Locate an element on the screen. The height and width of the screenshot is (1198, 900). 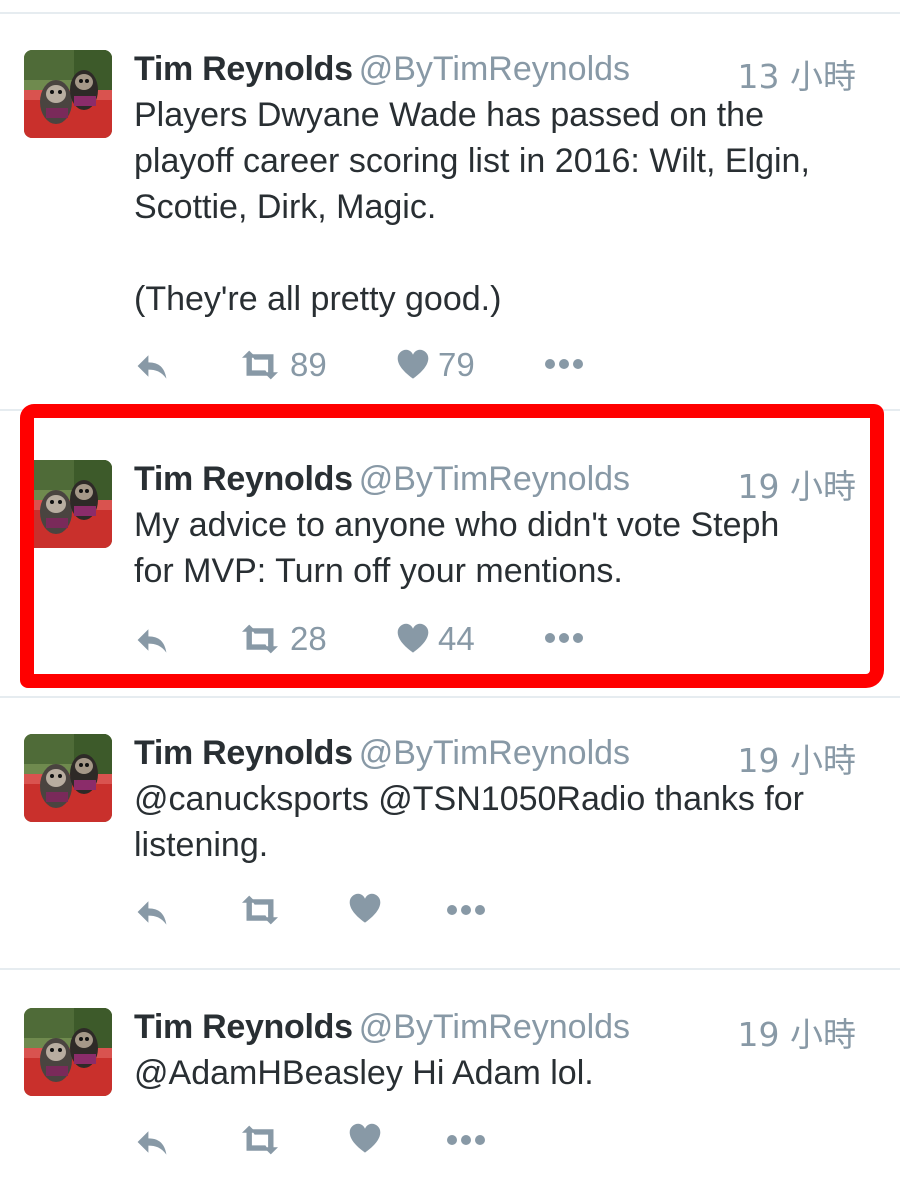
retweet-button: 28 is located at coordinates (282, 639).